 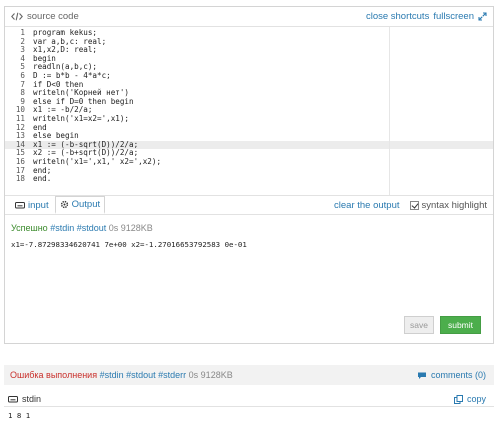 I want to click on tab-output-label: Output, so click(x=86, y=204).